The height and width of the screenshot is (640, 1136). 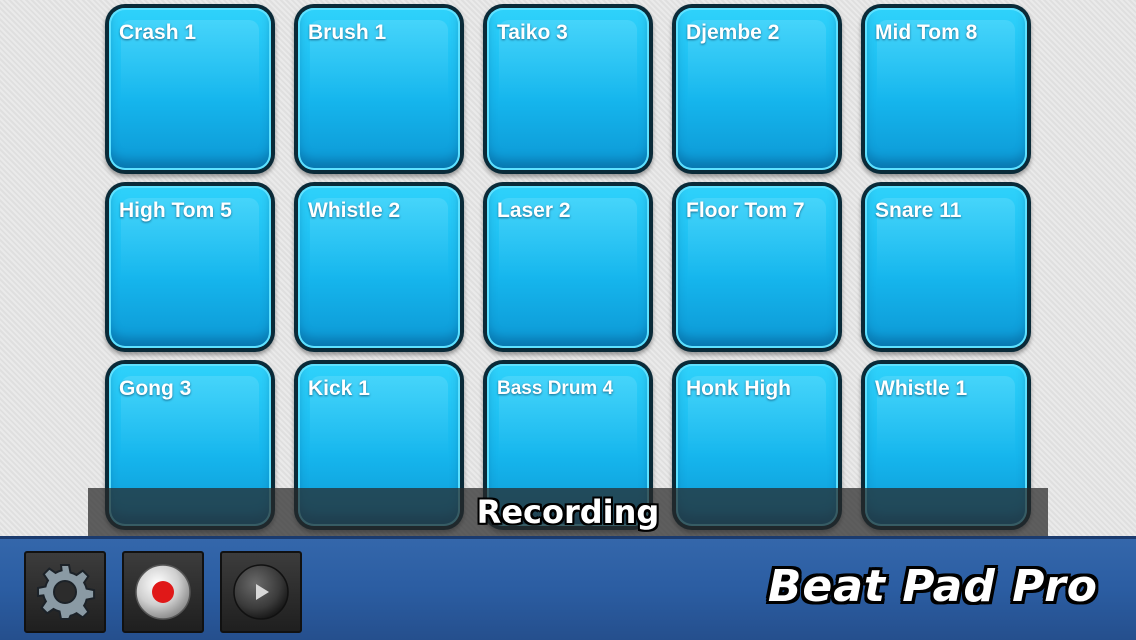 What do you see at coordinates (733, 32) in the screenshot?
I see `pad-label: Djembe 2` at bounding box center [733, 32].